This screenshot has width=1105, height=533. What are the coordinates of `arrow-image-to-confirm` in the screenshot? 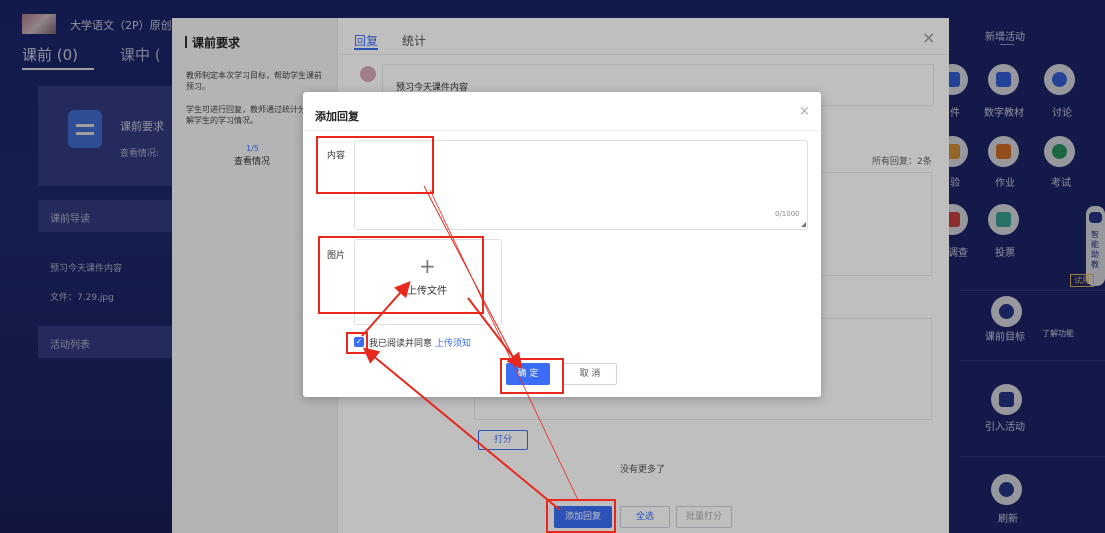 It's located at (495, 333).